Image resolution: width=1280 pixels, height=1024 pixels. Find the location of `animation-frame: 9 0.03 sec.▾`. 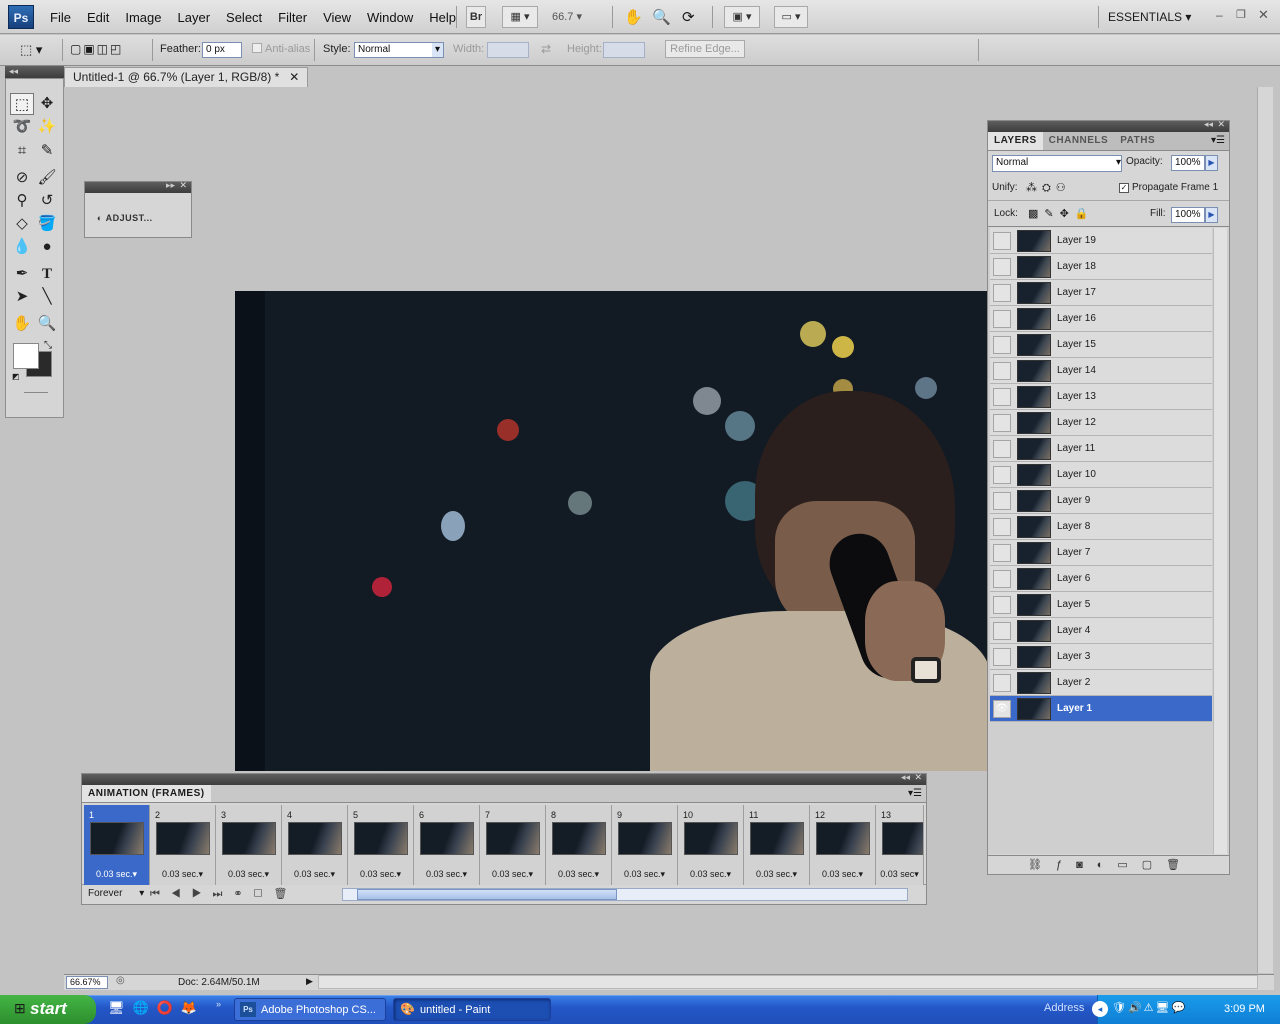

animation-frame: 9 0.03 sec.▾ is located at coordinates (645, 845).